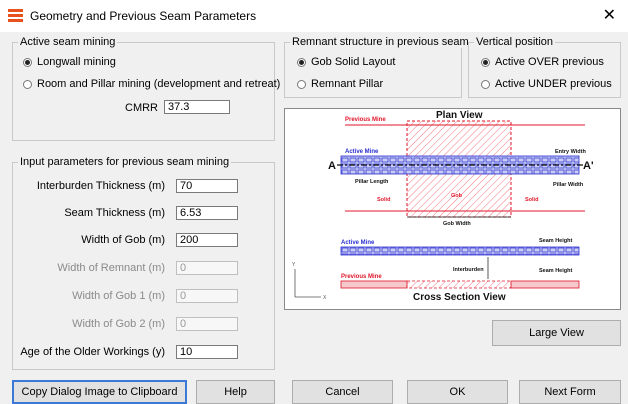 This screenshot has width=628, height=404. What do you see at coordinates (294, 265) in the screenshot?
I see `y-axis-label: Y` at bounding box center [294, 265].